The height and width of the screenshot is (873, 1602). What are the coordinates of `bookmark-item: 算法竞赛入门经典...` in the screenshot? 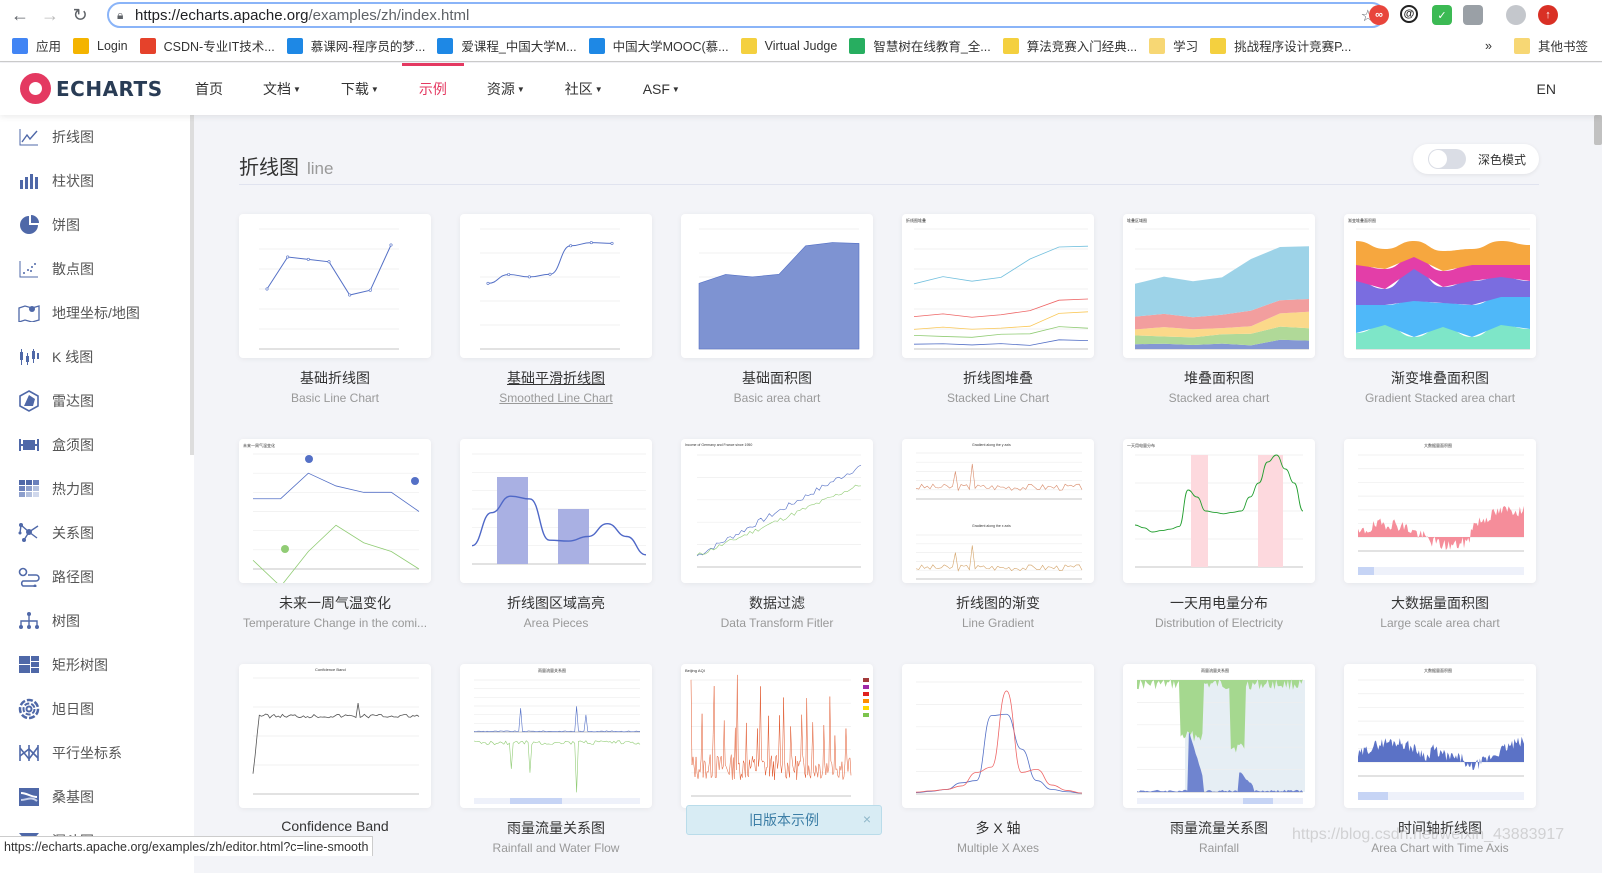 It's located at (1069, 45).